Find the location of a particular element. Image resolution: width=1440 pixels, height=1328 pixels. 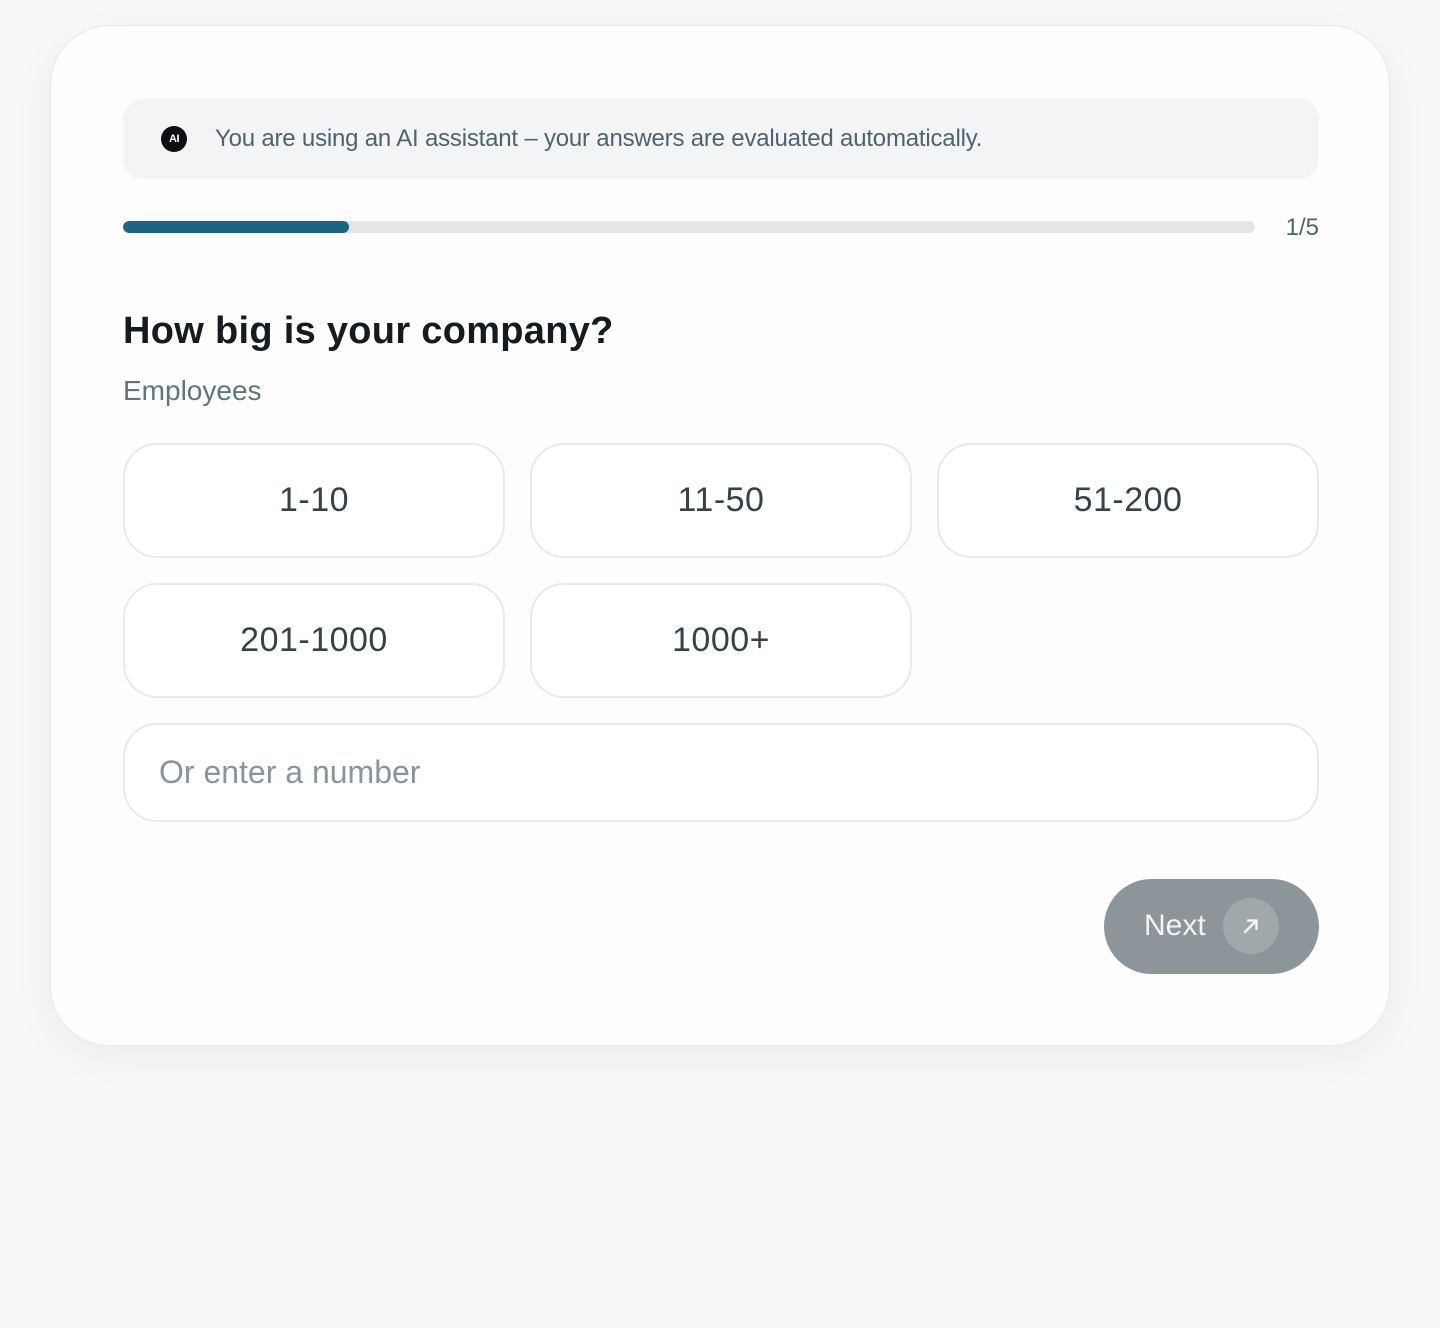

option-51-200: 51-200 is located at coordinates (1128, 500).